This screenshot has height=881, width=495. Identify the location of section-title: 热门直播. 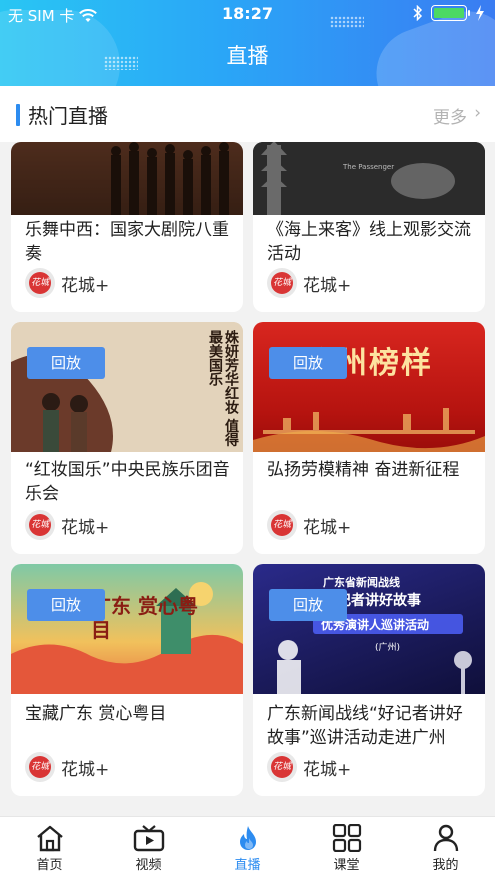
(68, 116).